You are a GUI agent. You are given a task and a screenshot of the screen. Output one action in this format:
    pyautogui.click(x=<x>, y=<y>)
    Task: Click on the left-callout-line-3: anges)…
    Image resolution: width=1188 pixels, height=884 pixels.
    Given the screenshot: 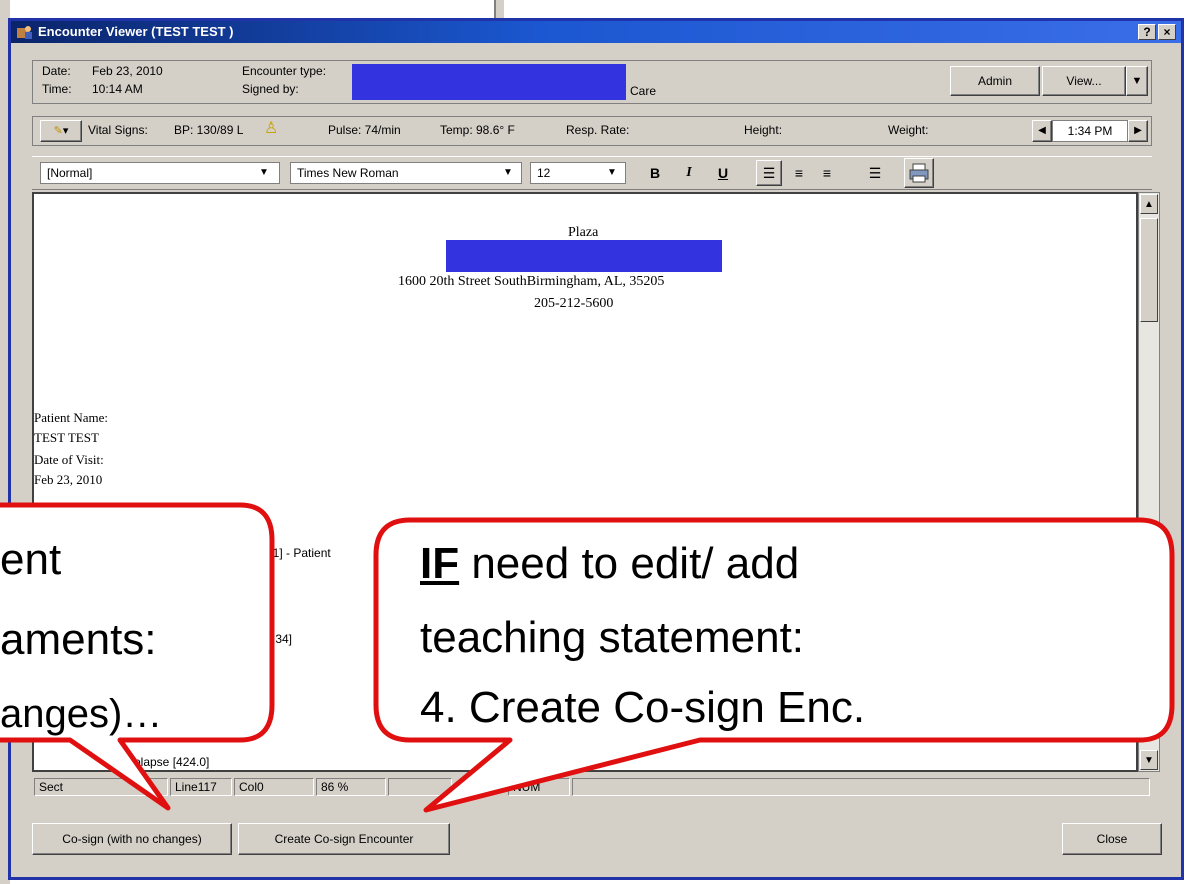 What is the action you would take?
    pyautogui.click(x=81, y=714)
    